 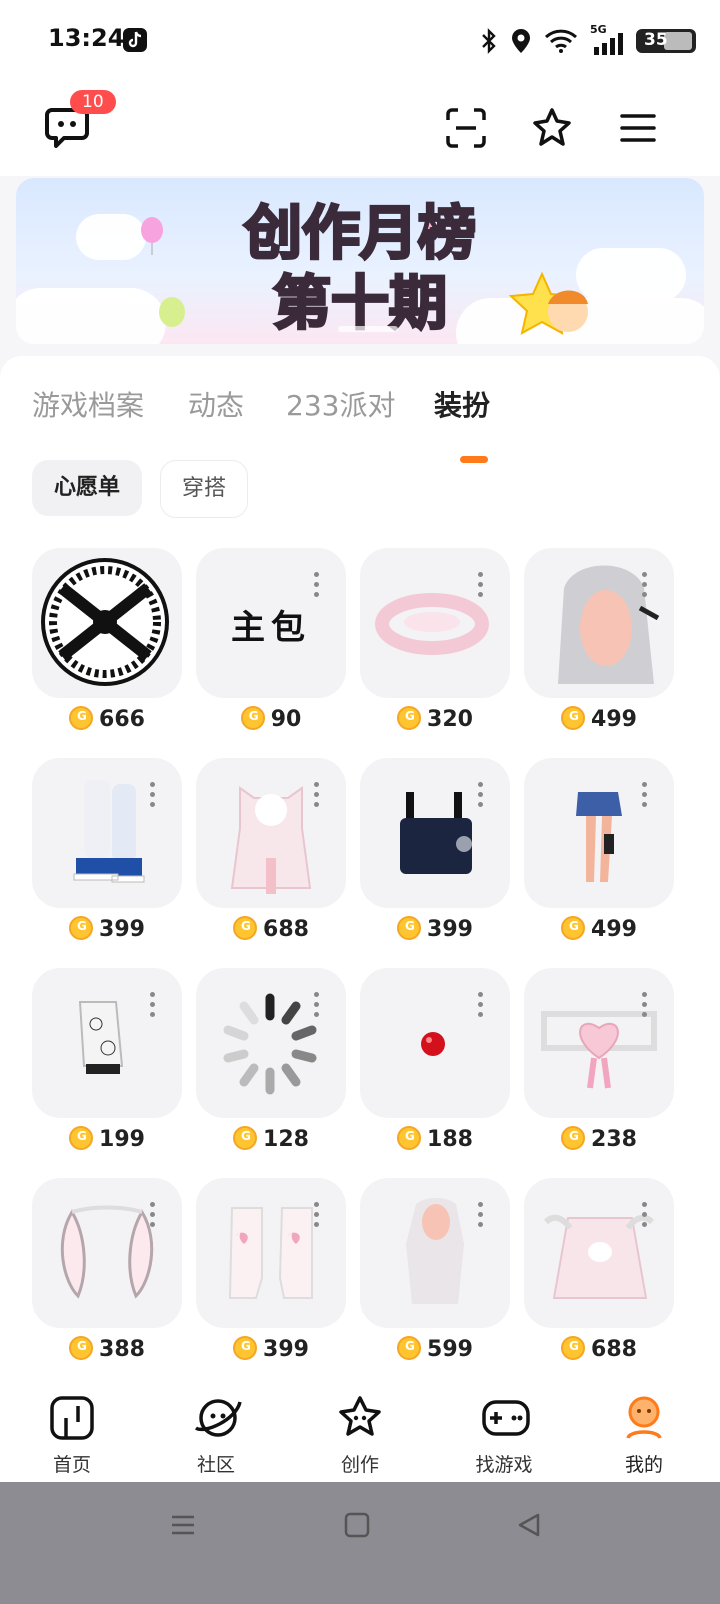 What do you see at coordinates (360, 1434) in the screenshot?
I see `nav-create: 创作` at bounding box center [360, 1434].